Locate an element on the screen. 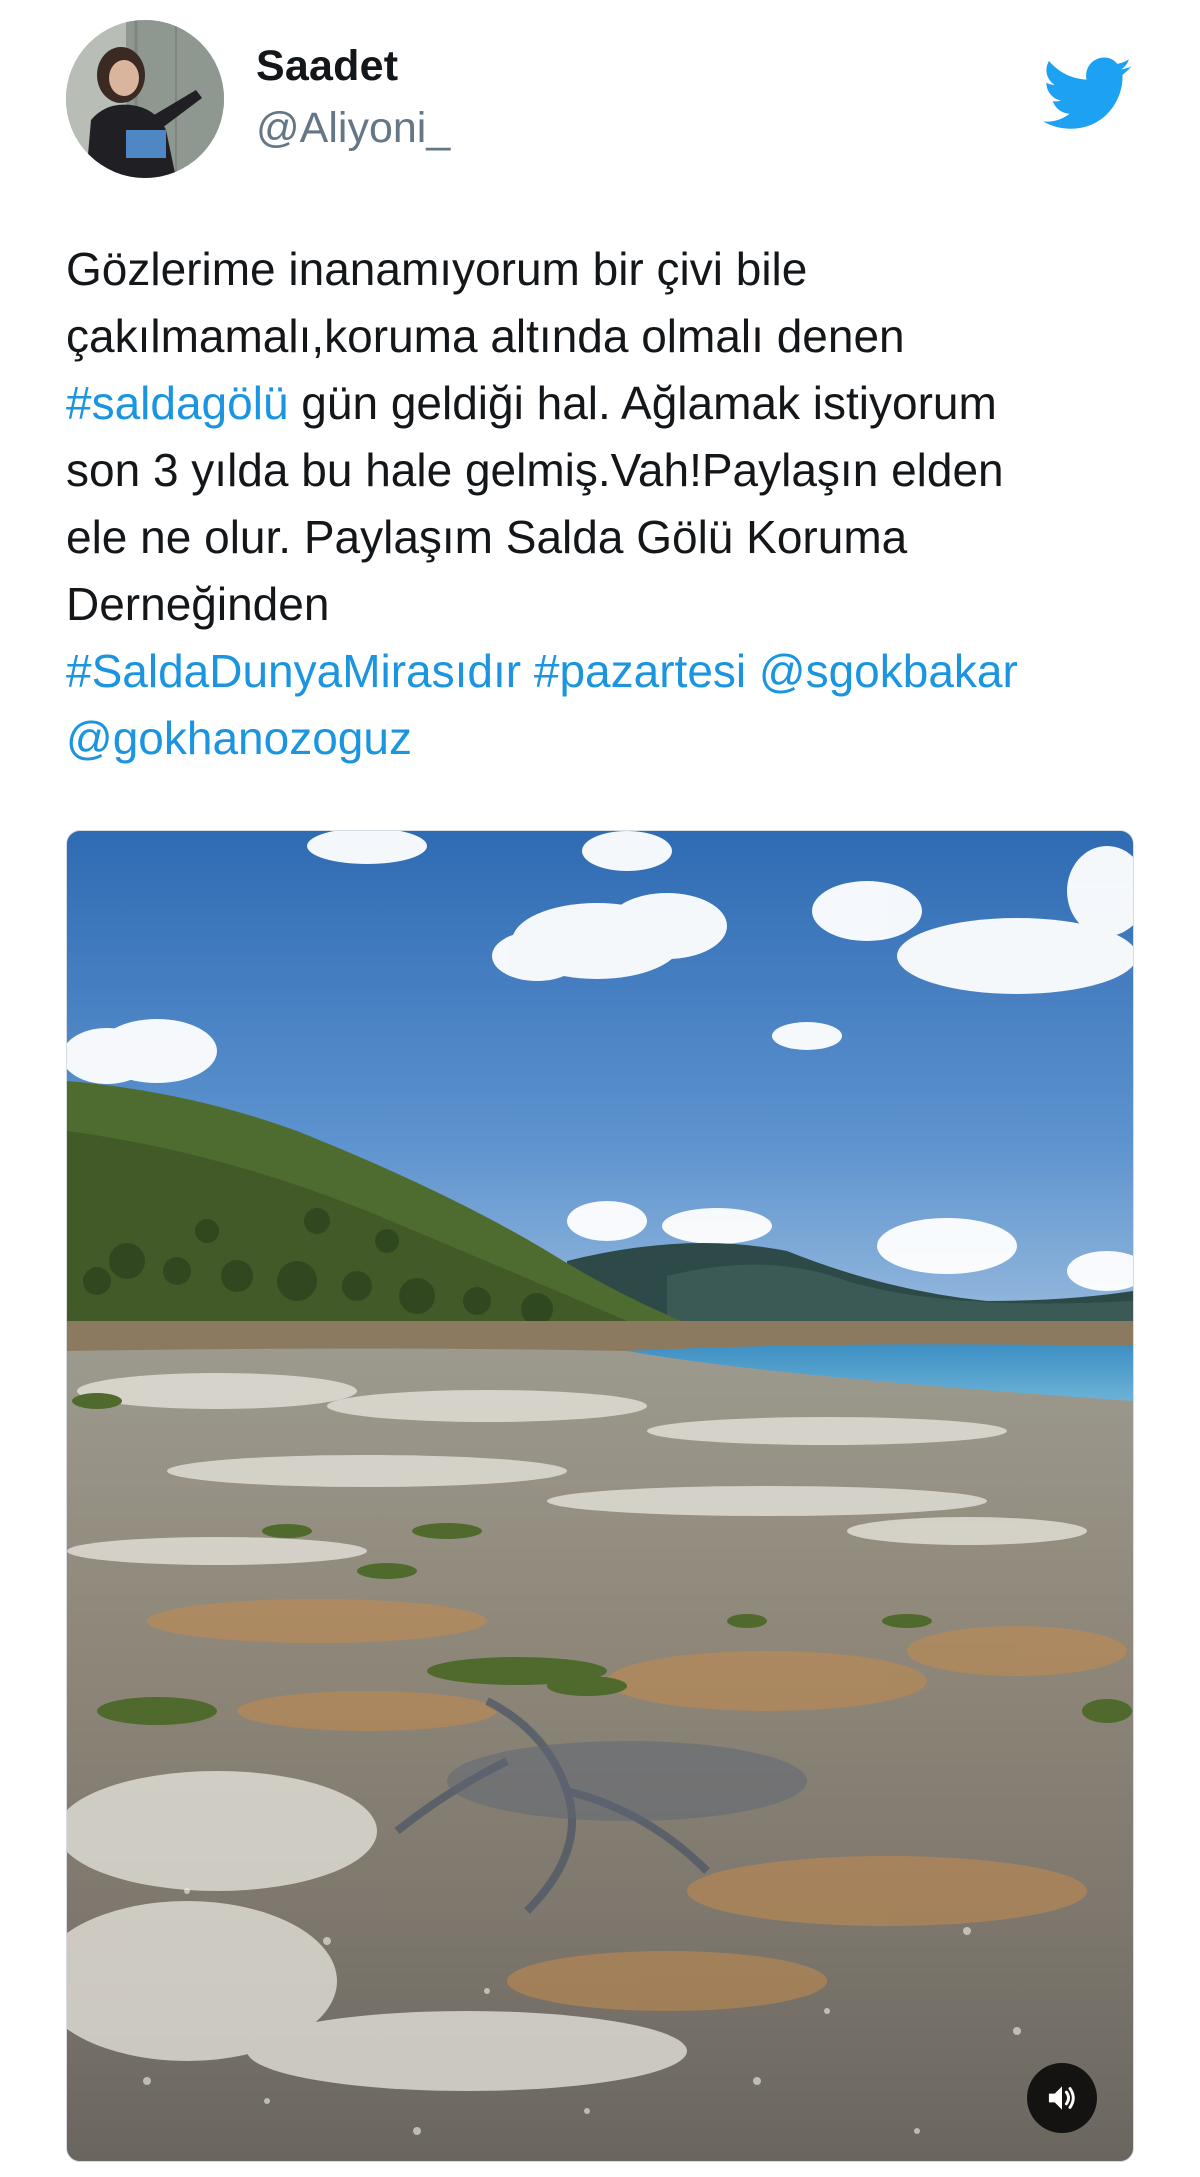  hashtag-link: #SaldaDunyaMirasıdır is located at coordinates (293, 671).